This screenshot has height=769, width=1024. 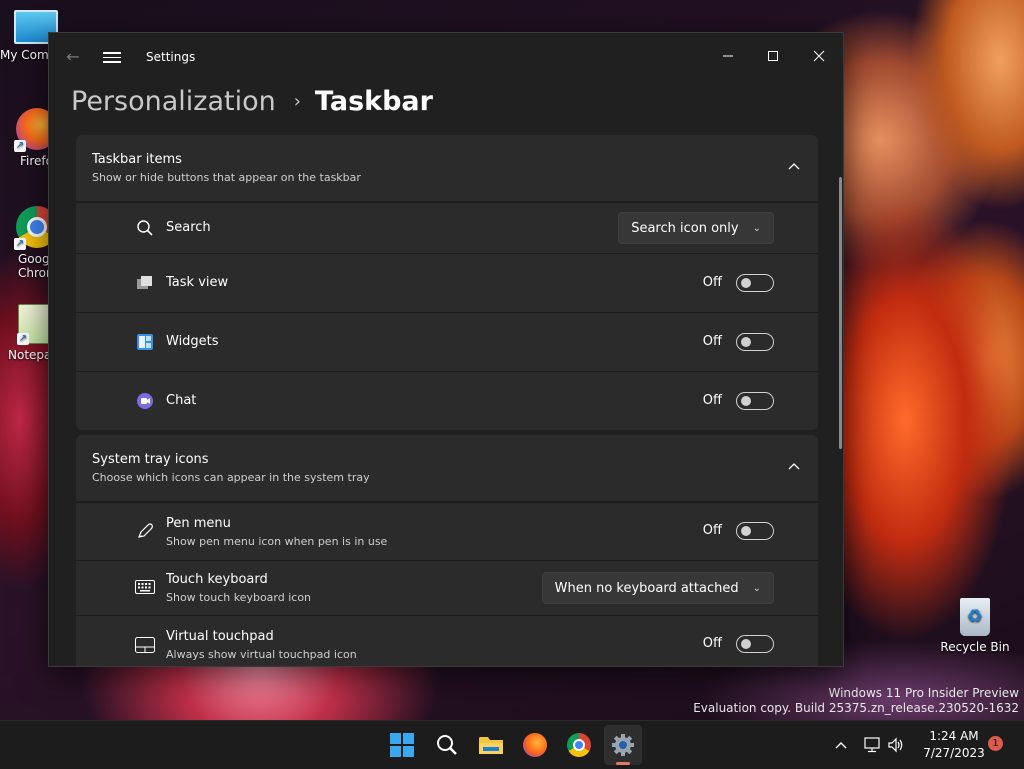 I want to click on pen-menu-toggle, so click(x=755, y=531).